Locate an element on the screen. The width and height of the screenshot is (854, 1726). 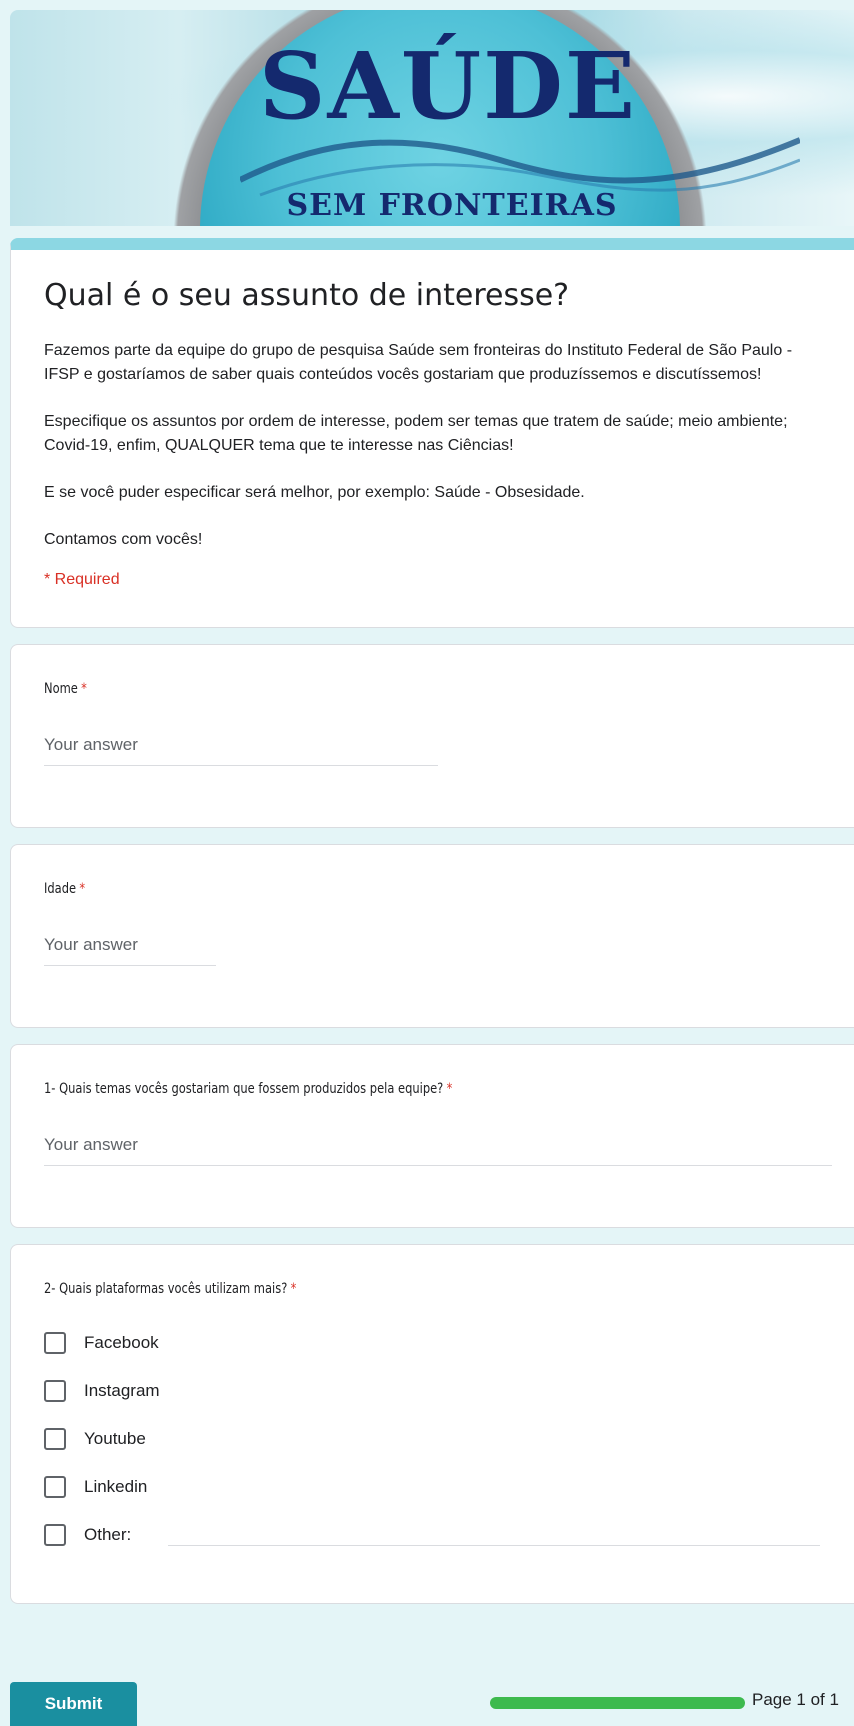
form-title: Qual é o seu assunto de interesse? is located at coordinates (307, 295).